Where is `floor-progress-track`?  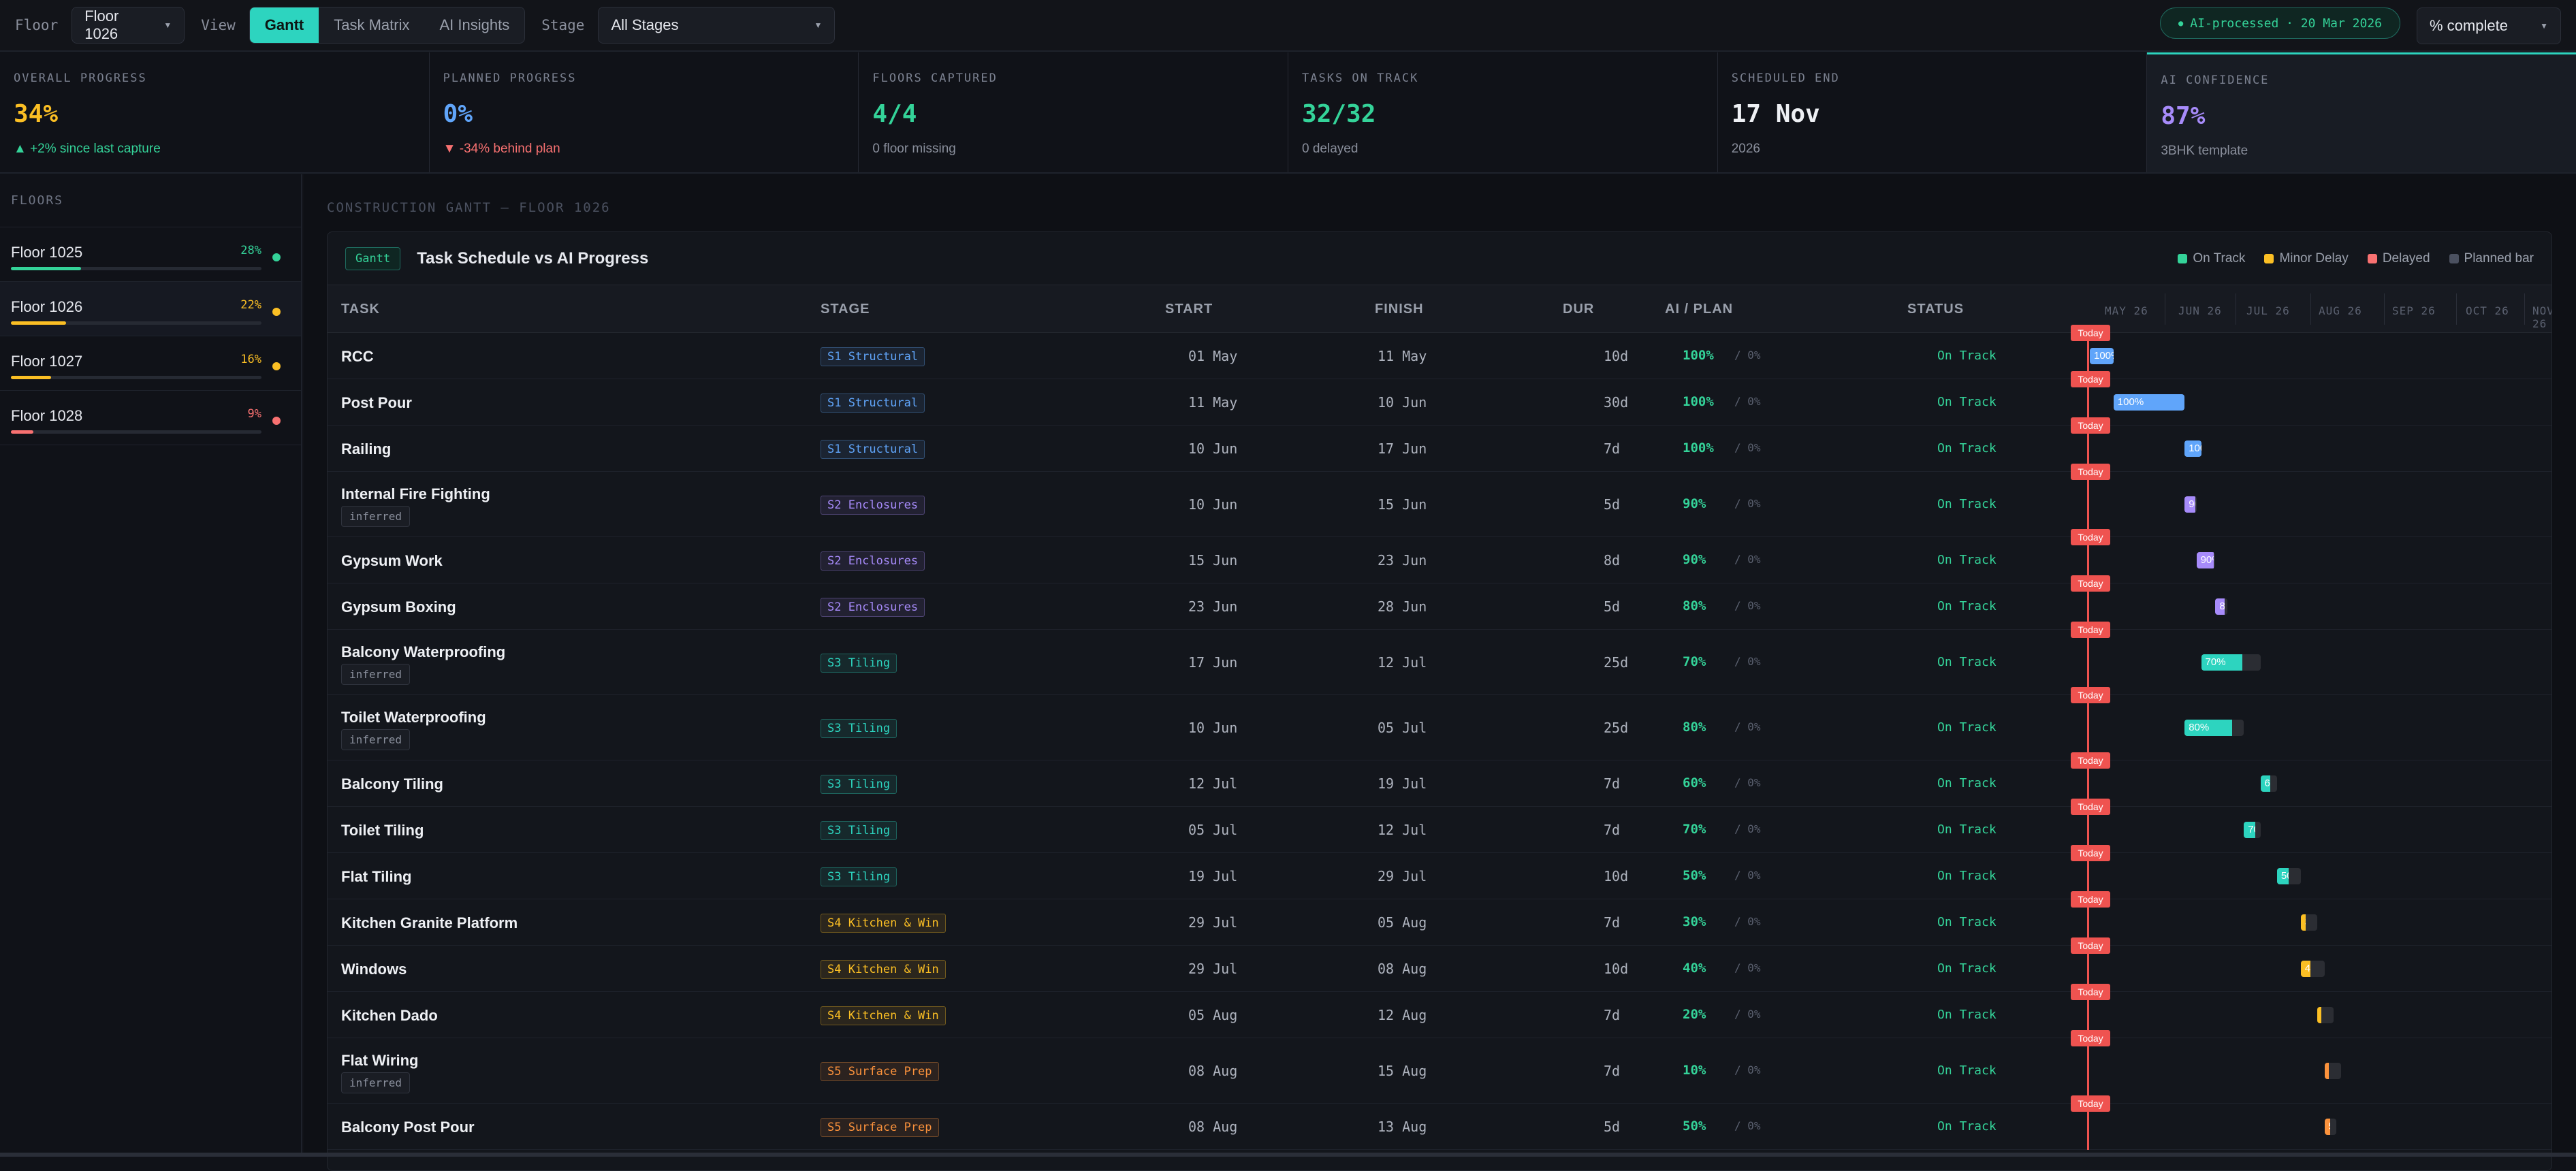 floor-progress-track is located at coordinates (136, 432).